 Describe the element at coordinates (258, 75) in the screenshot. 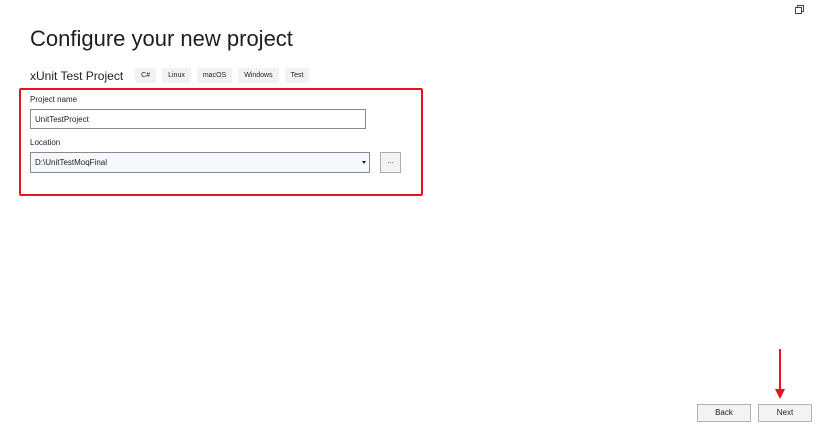

I see `tag-platform-windows: Windows` at that location.